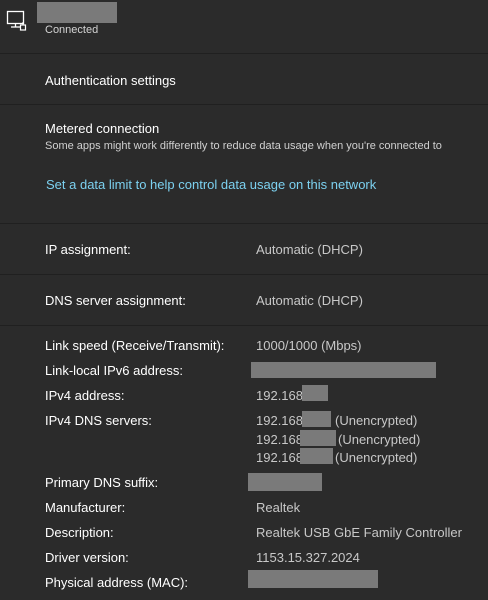  What do you see at coordinates (102, 482) in the screenshot?
I see `dns-suffix-label: Primary DNS suffix:` at bounding box center [102, 482].